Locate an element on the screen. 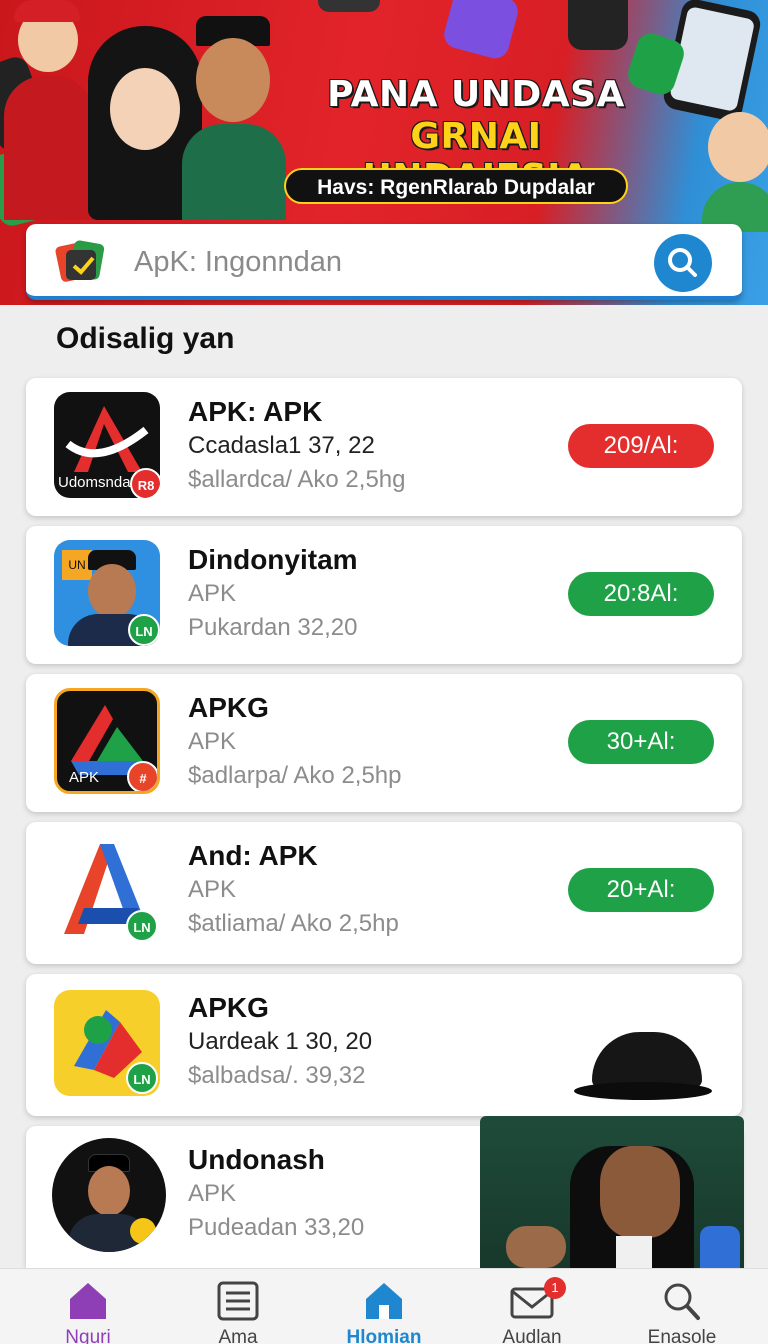 The height and width of the screenshot is (1344, 768). app-name: APK is located at coordinates (255, 411).